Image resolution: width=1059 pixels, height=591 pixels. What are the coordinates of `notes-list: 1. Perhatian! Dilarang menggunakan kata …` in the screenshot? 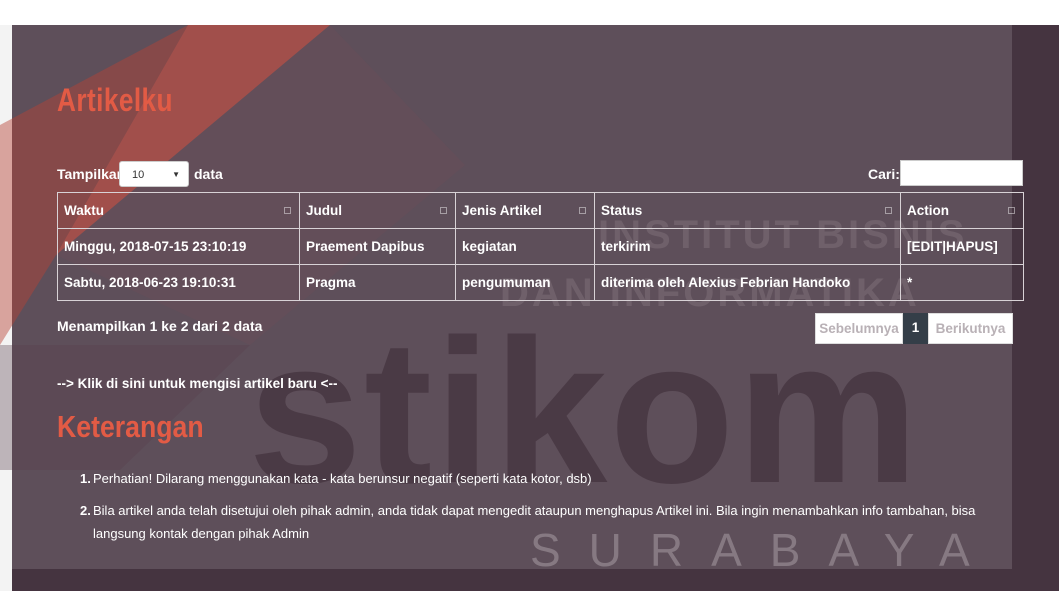 It's located at (555, 510).